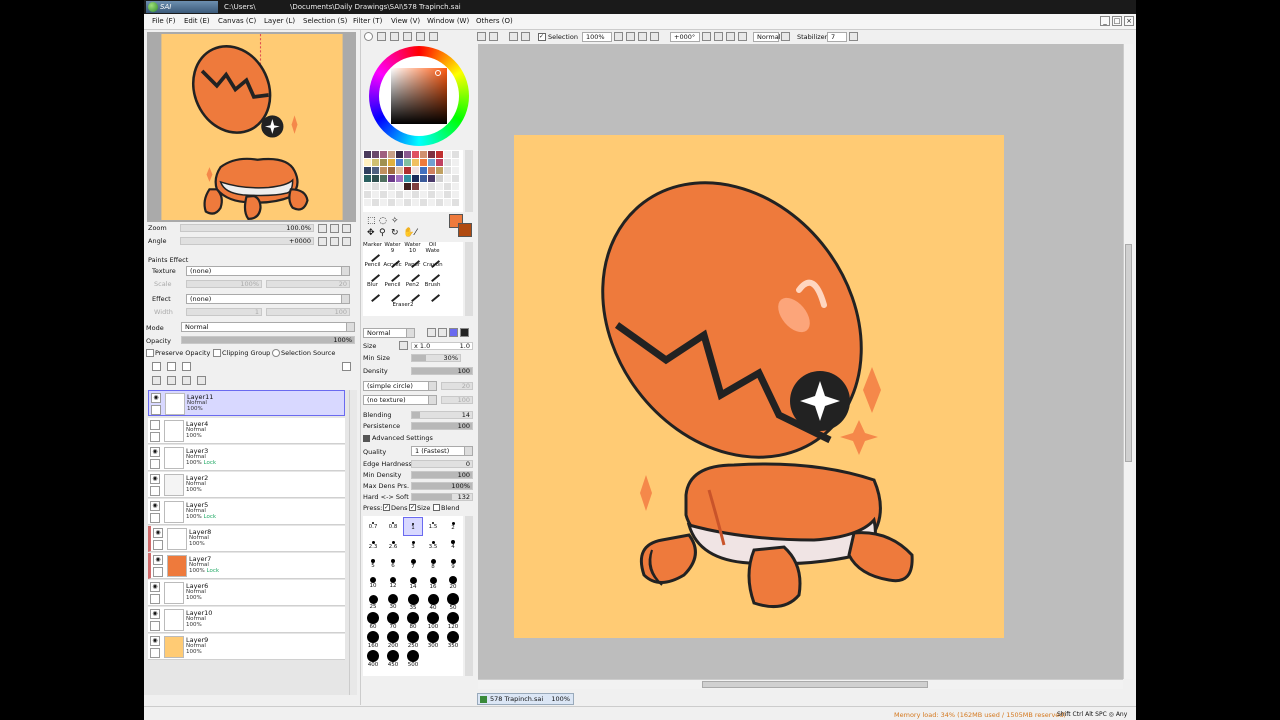 The width and height of the screenshot is (1280, 720). What do you see at coordinates (400, 386) in the screenshot?
I see `brush-shape-dropdown: (simple circle)` at bounding box center [400, 386].